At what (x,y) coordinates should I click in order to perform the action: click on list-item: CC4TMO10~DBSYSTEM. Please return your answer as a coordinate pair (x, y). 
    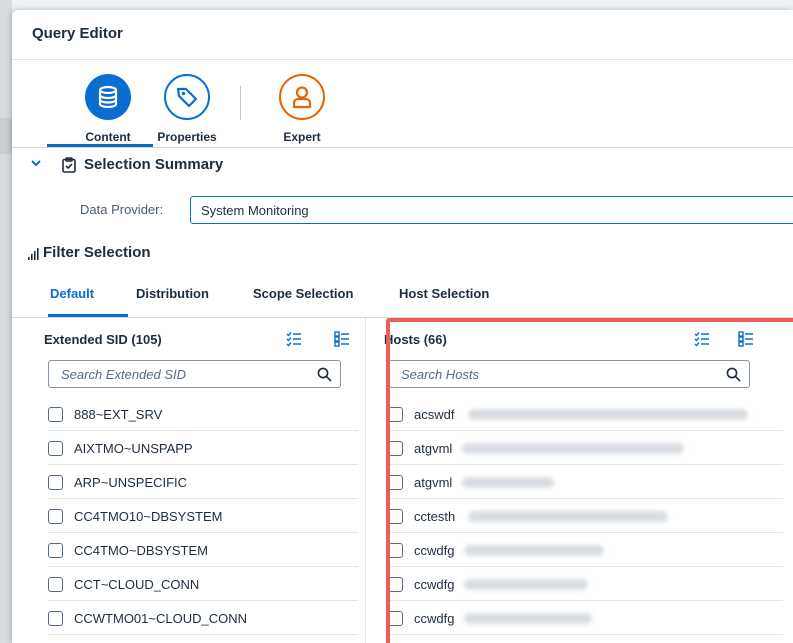
    Looking at the image, I should click on (203, 516).